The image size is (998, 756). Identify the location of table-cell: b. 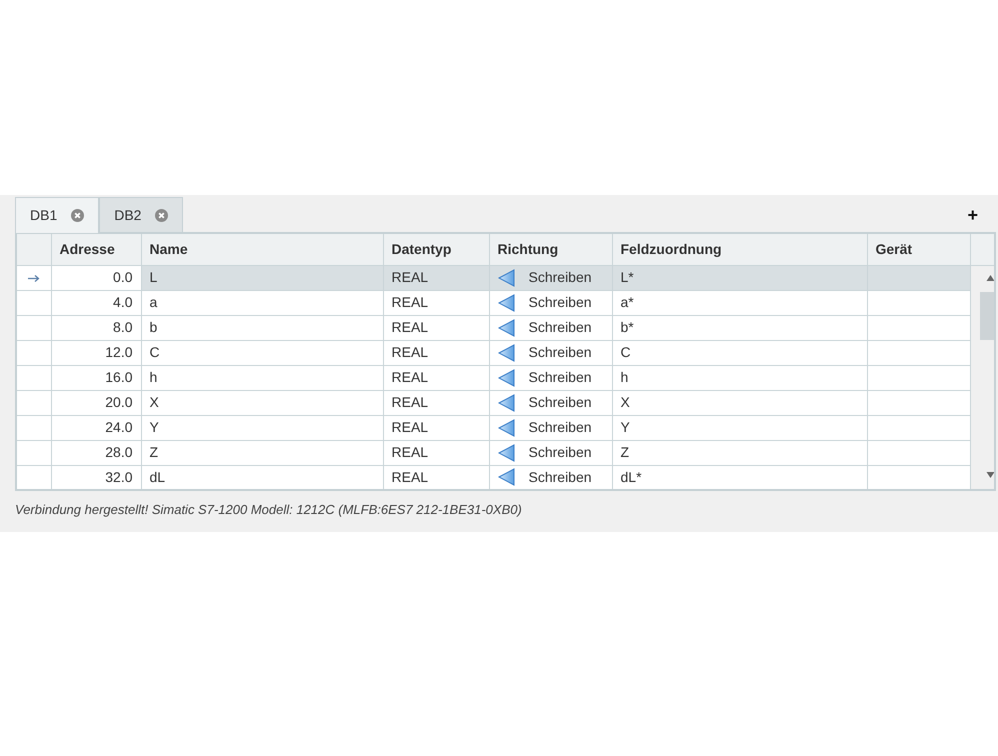
(262, 327).